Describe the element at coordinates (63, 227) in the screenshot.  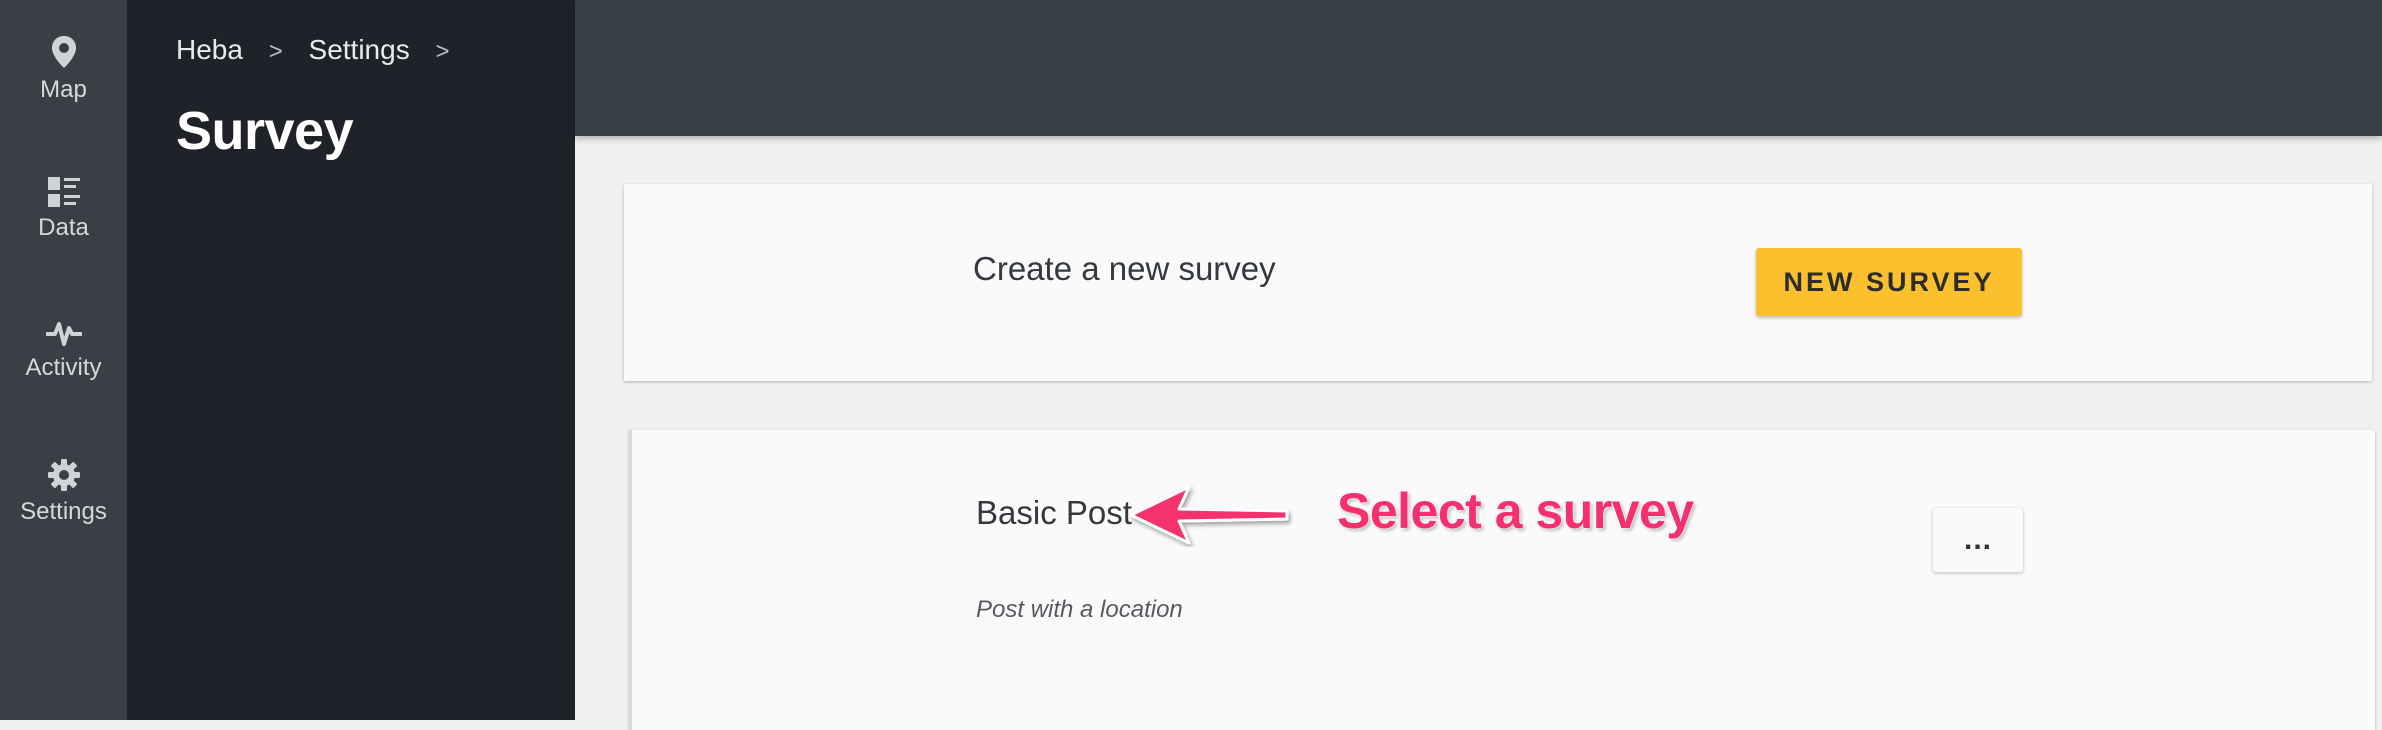
I see `nav-item-label: Data` at that location.